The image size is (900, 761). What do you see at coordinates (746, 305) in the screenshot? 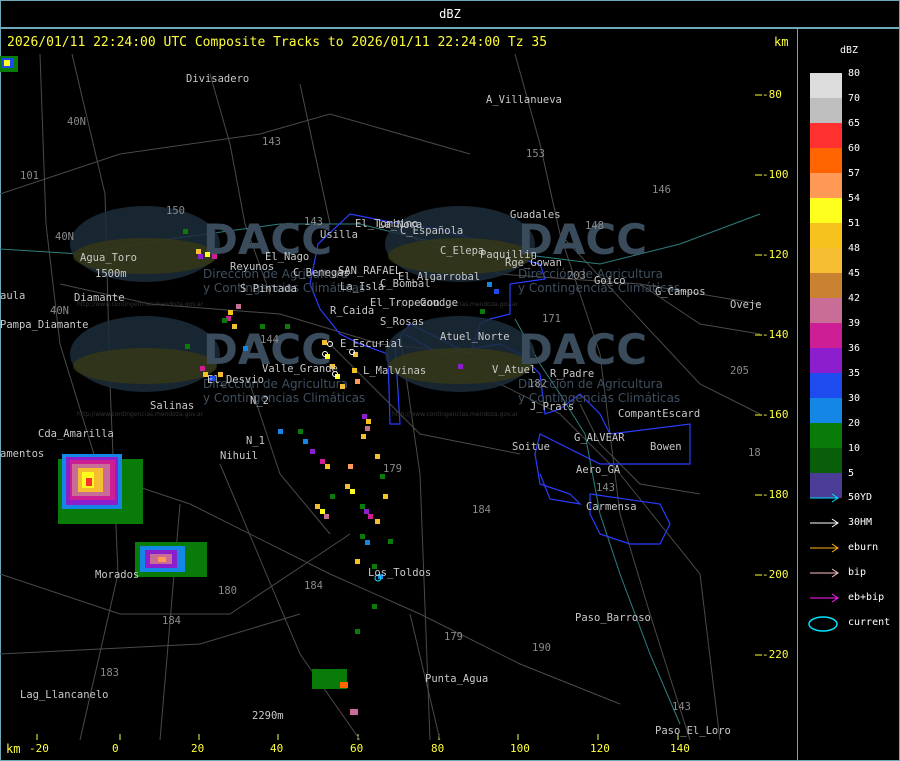
I see `place-label: Oveje` at bounding box center [746, 305].